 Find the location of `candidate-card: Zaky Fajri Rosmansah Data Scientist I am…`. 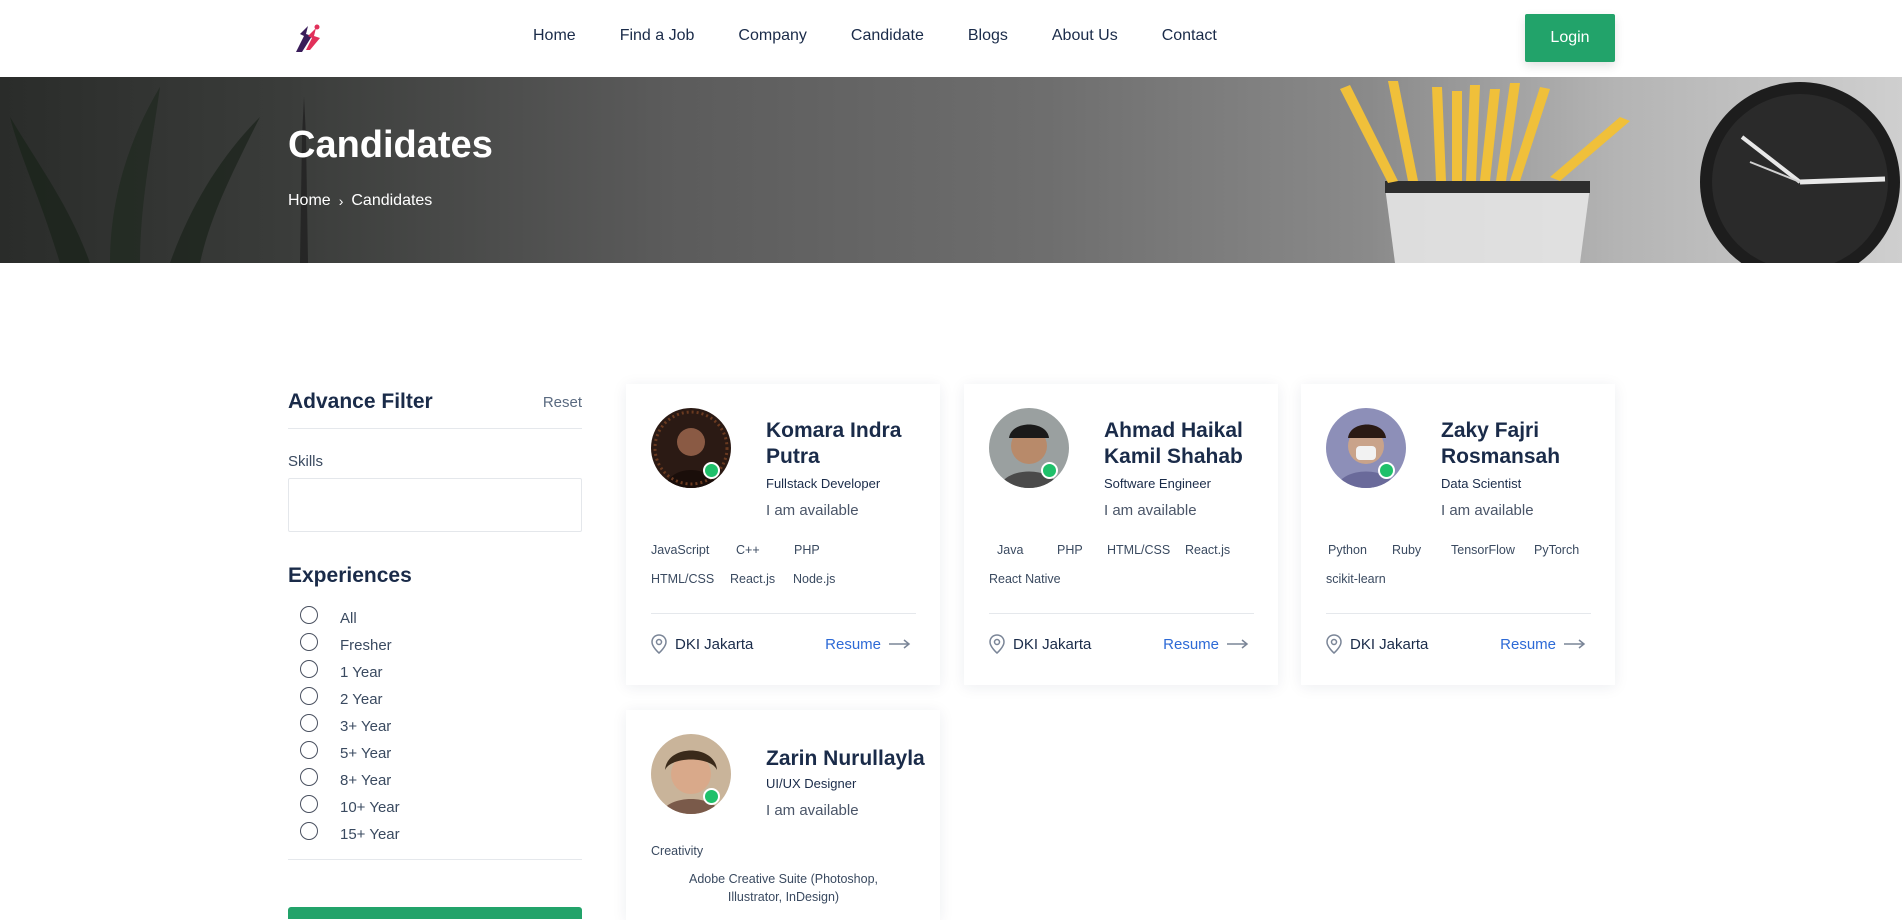

candidate-card: Zaky Fajri Rosmansah Data Scientist I am… is located at coordinates (1458, 534).